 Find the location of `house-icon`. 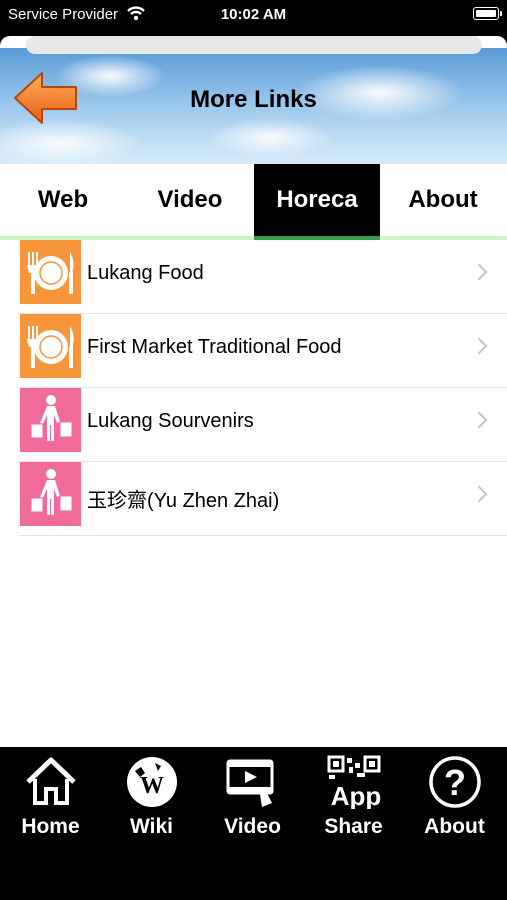

house-icon is located at coordinates (51, 781).